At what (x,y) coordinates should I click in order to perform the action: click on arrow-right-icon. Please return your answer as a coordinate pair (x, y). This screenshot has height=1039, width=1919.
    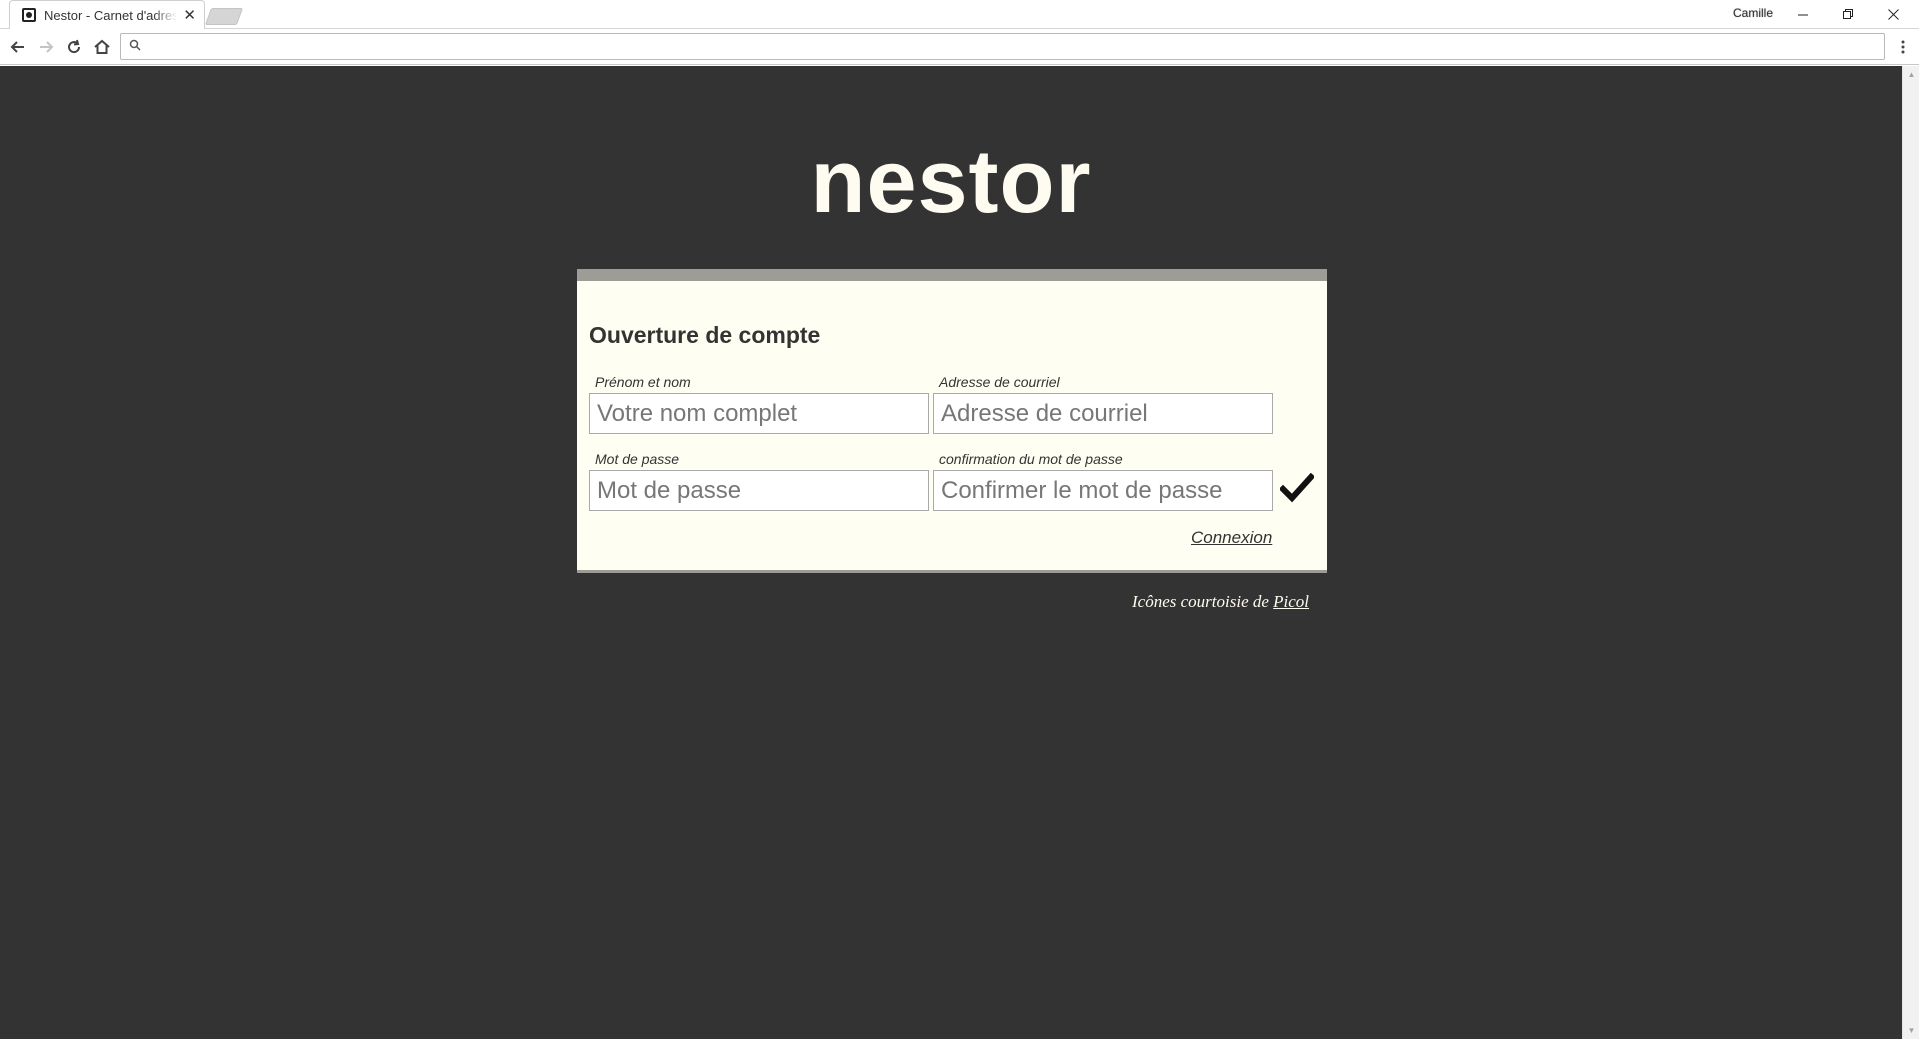
    Looking at the image, I should click on (47, 47).